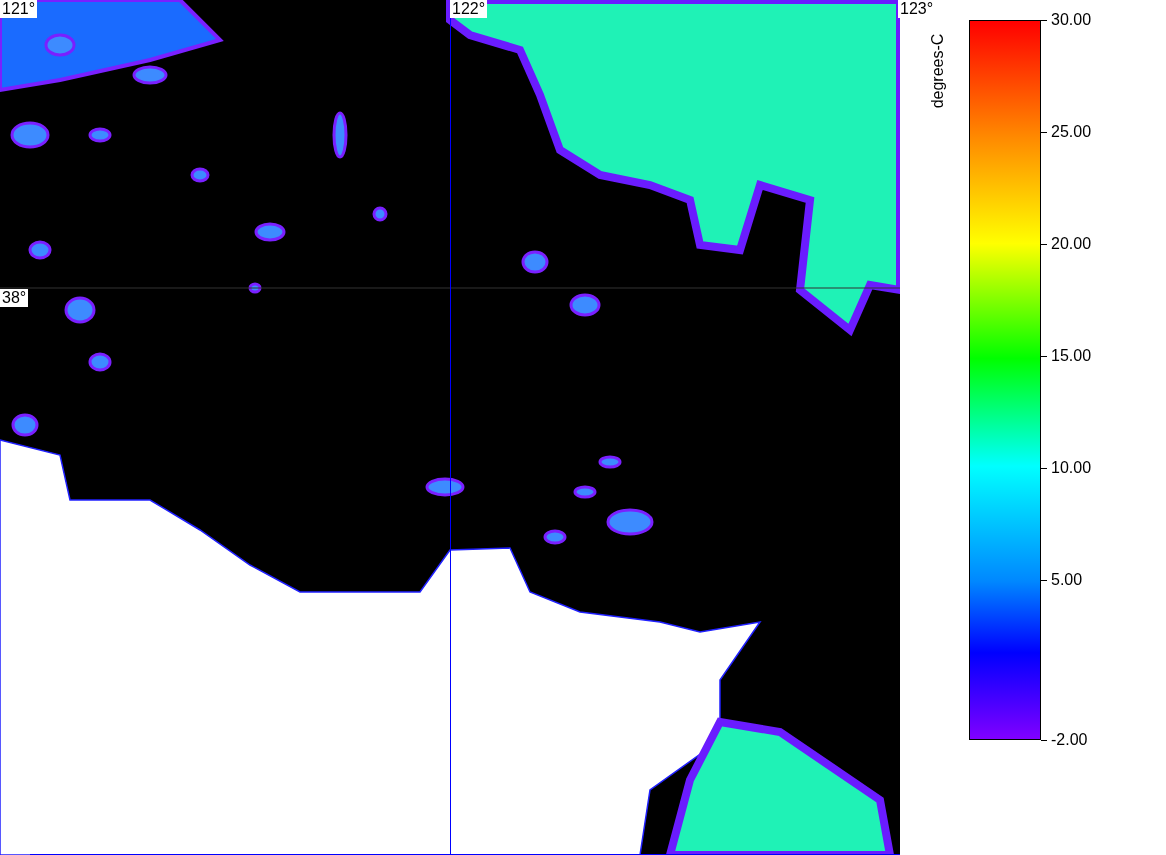 Image resolution: width=1166 pixels, height=855 pixels. What do you see at coordinates (14, 298) in the screenshot?
I see `grid-label: 38°` at bounding box center [14, 298].